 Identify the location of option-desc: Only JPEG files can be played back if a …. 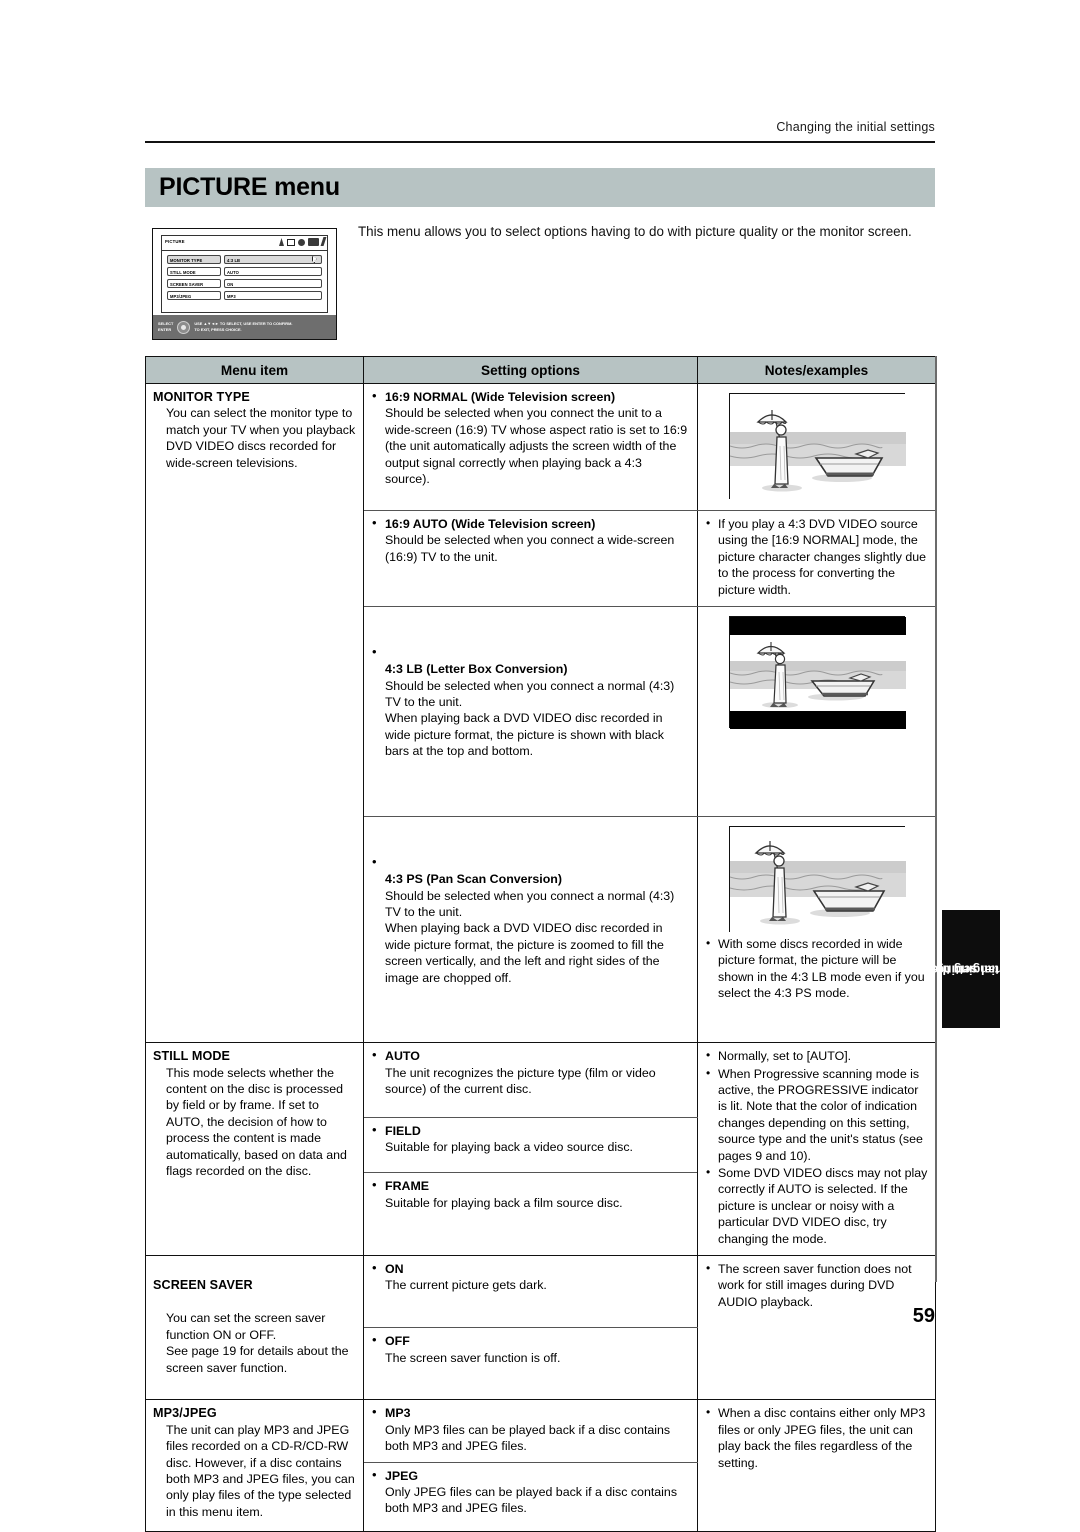
(531, 1500).